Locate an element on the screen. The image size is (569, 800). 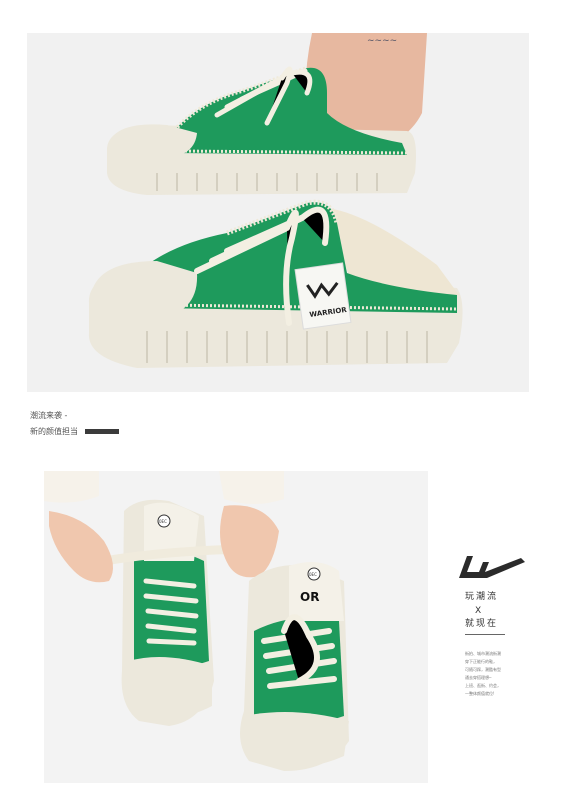
slogan-x: X is located at coordinates (478, 611).